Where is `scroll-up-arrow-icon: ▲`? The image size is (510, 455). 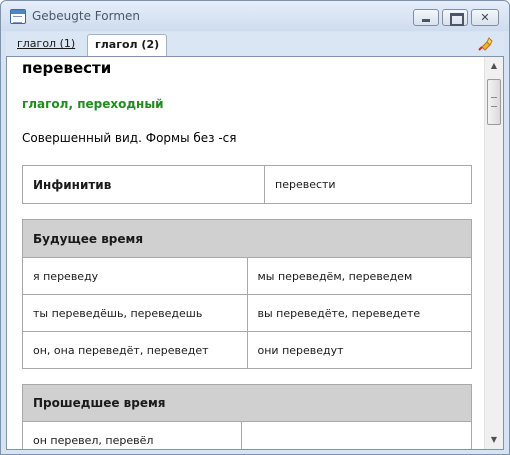
scroll-up-arrow-icon: ▲ is located at coordinates (494, 66).